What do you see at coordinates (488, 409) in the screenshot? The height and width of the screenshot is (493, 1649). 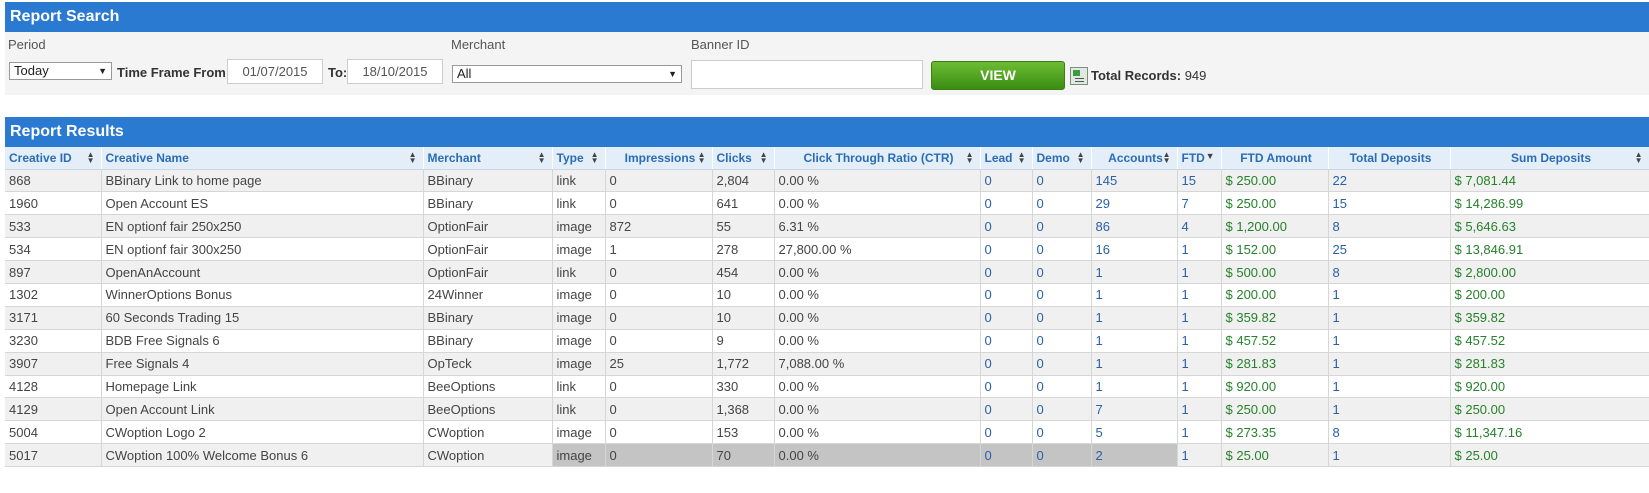 I see `cell-merchant: BeeOptions` at bounding box center [488, 409].